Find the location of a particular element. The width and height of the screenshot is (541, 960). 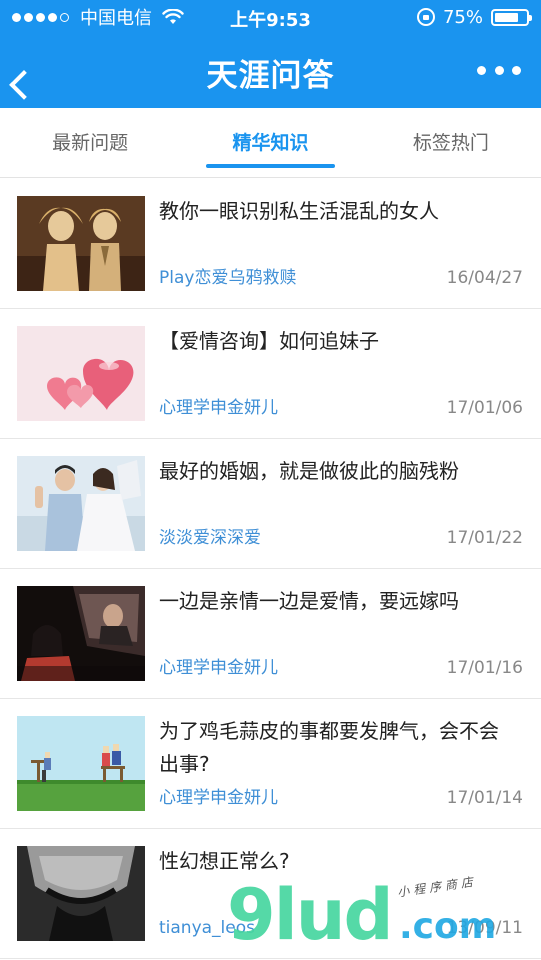

category-tabs: 最新问题 精华知识 标签热门 is located at coordinates (270, 143).